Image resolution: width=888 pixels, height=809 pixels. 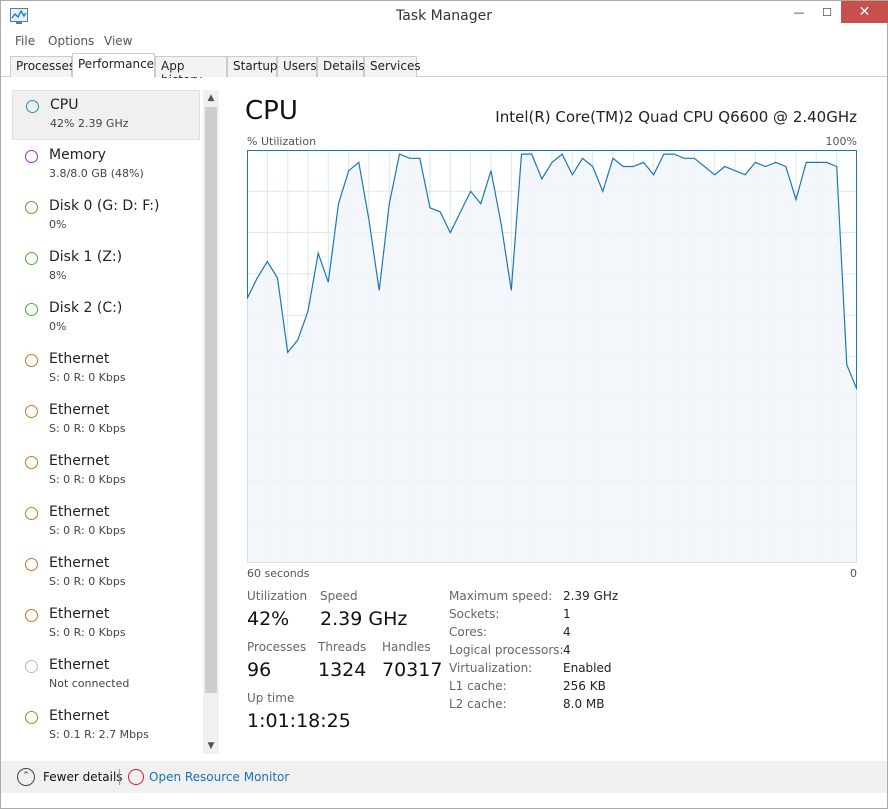 I want to click on tab-performance: Performance, so click(x=113, y=65).